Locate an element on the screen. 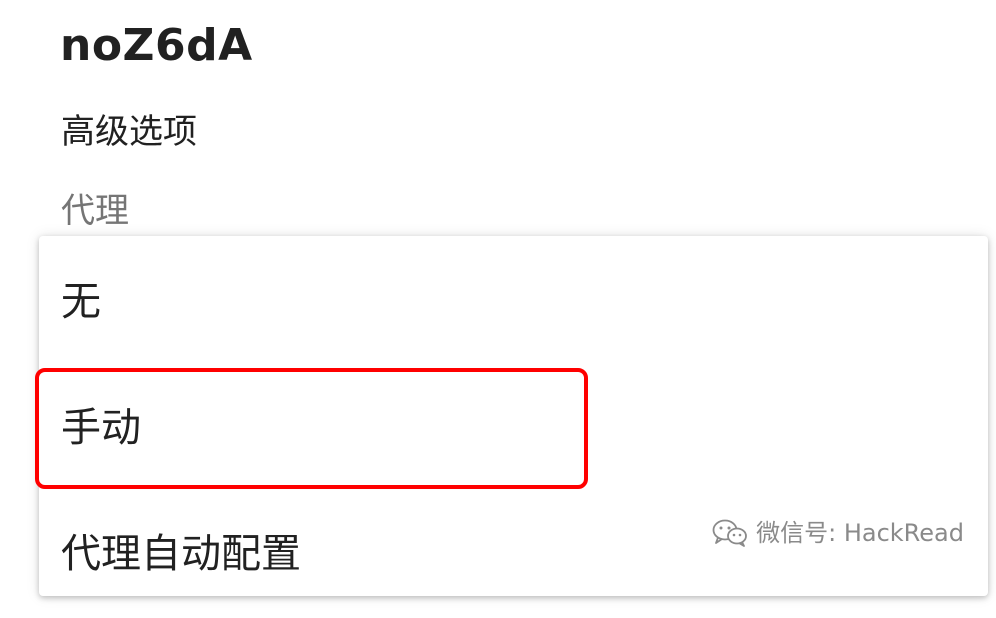 This screenshot has height=618, width=996. watermark-text: 微信号: HackRead is located at coordinates (860, 533).